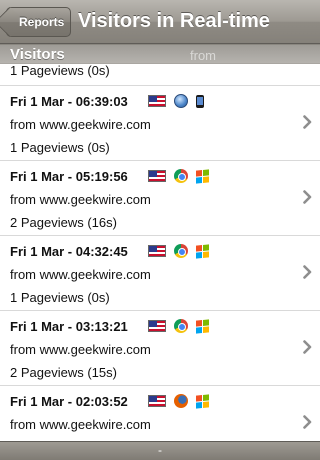 The width and height of the screenshot is (320, 460). Describe the element at coordinates (63, 372) in the screenshot. I see `pageviews-text: 2 Pageviews (15s)` at that location.